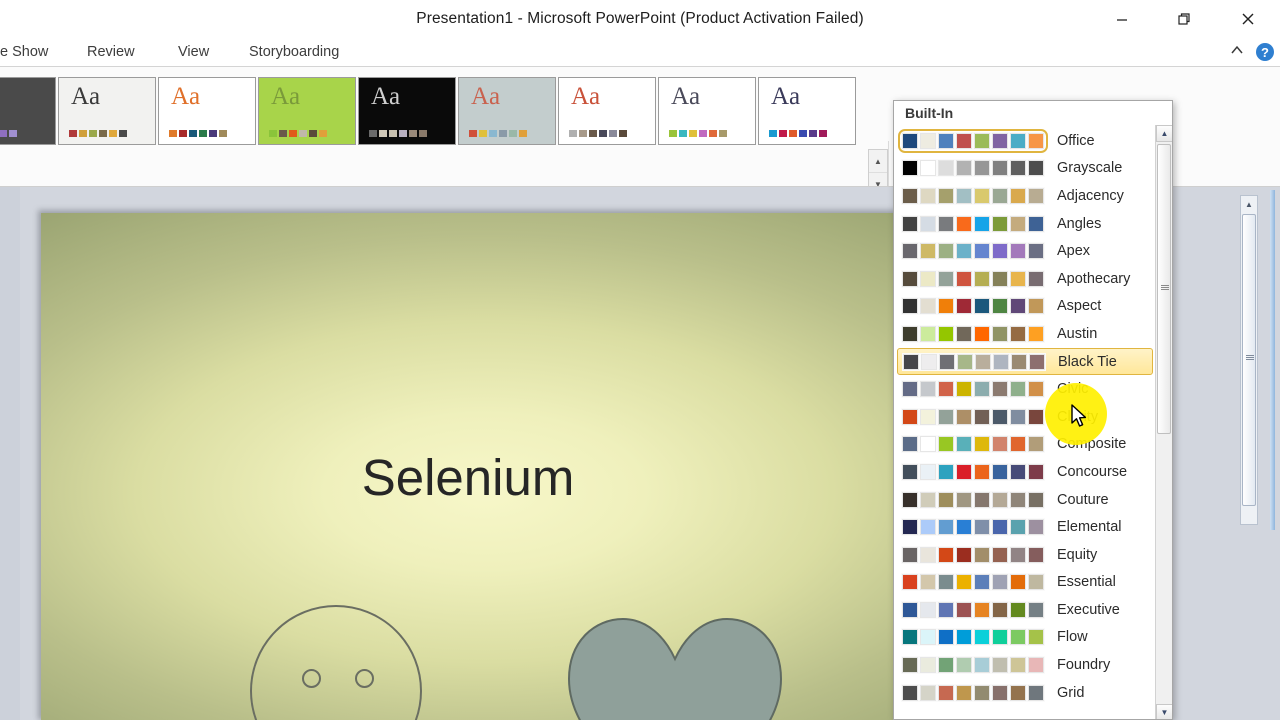  Describe the element at coordinates (1272, 360) in the screenshot. I see `window-right-edge` at that location.